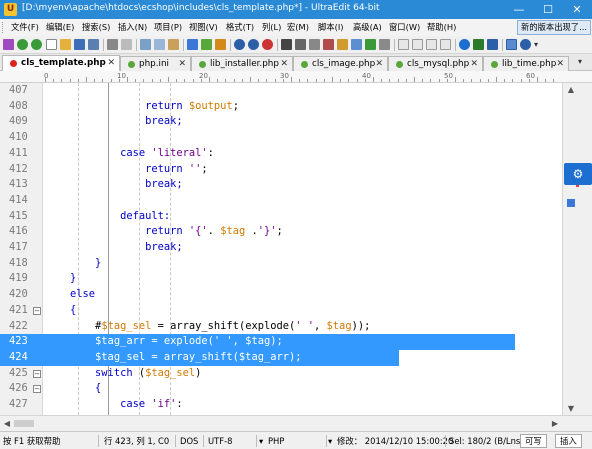 This screenshot has width=592, height=449. I want to click on minimize-button: —, so click(519, 9).